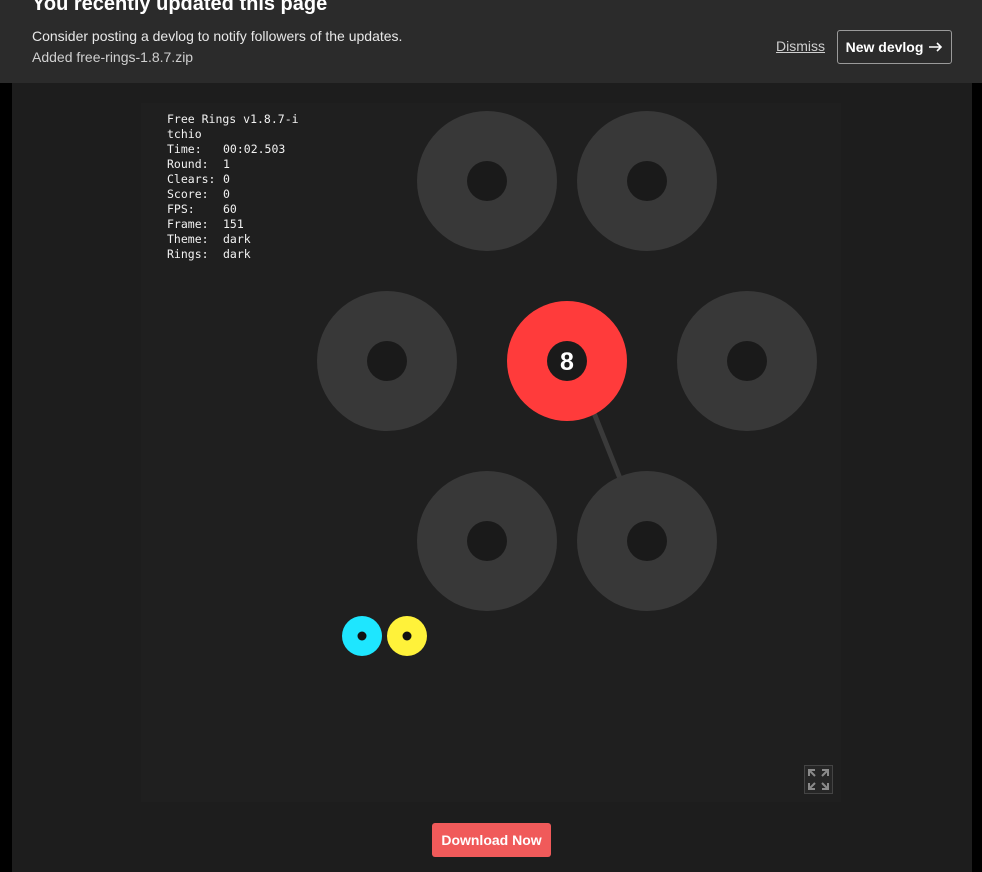  Describe the element at coordinates (113, 57) in the screenshot. I see `banner-subtext: Added free-rings-1.8.7.zip` at that location.